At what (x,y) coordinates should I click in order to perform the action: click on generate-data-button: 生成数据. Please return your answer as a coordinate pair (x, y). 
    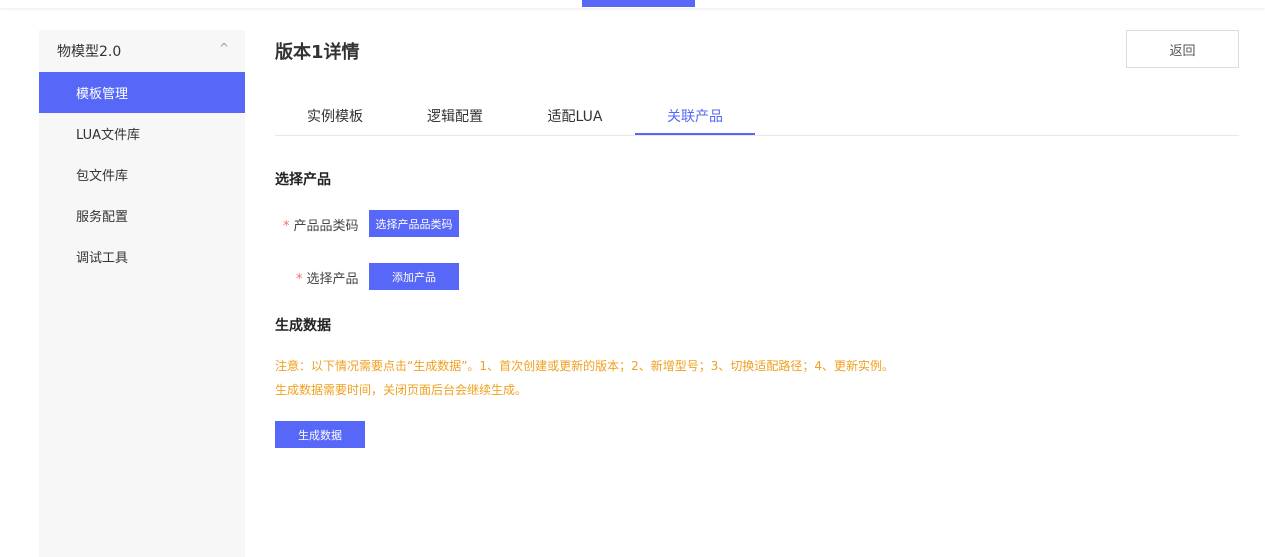
    Looking at the image, I should click on (320, 434).